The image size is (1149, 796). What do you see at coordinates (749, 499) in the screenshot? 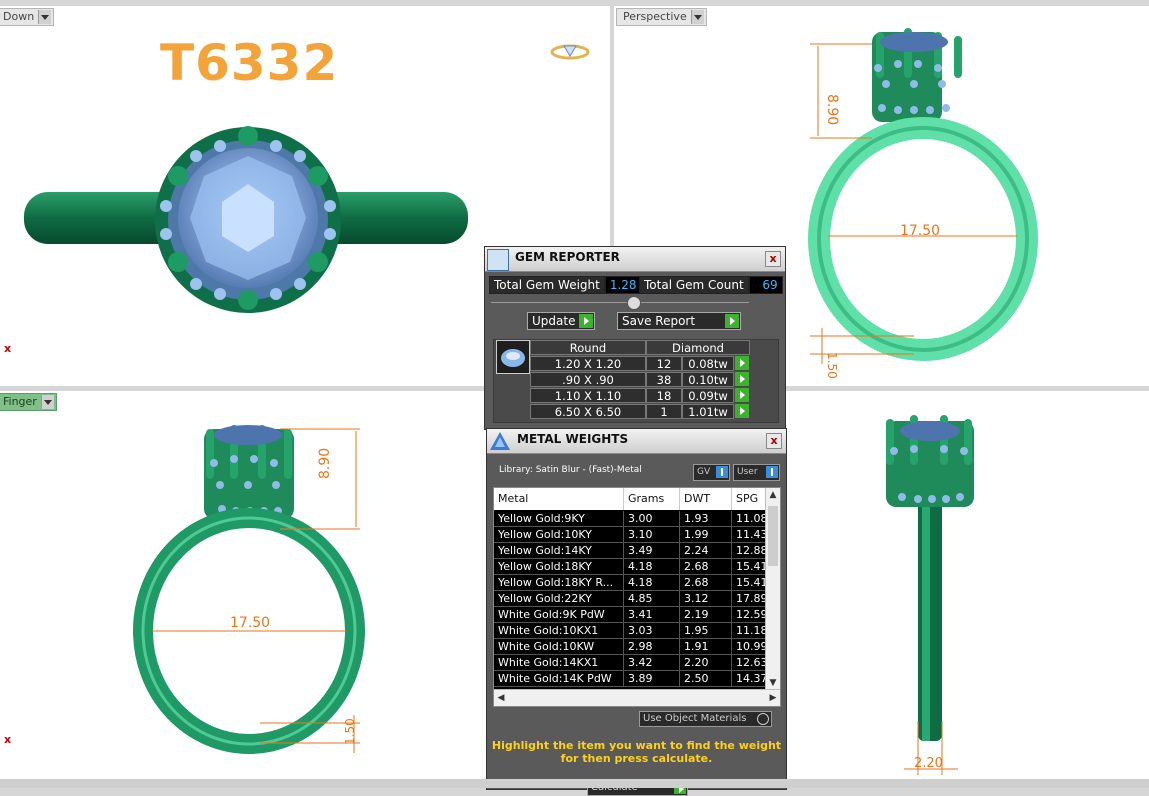
I see `metal-column-header: SPG` at bounding box center [749, 499].